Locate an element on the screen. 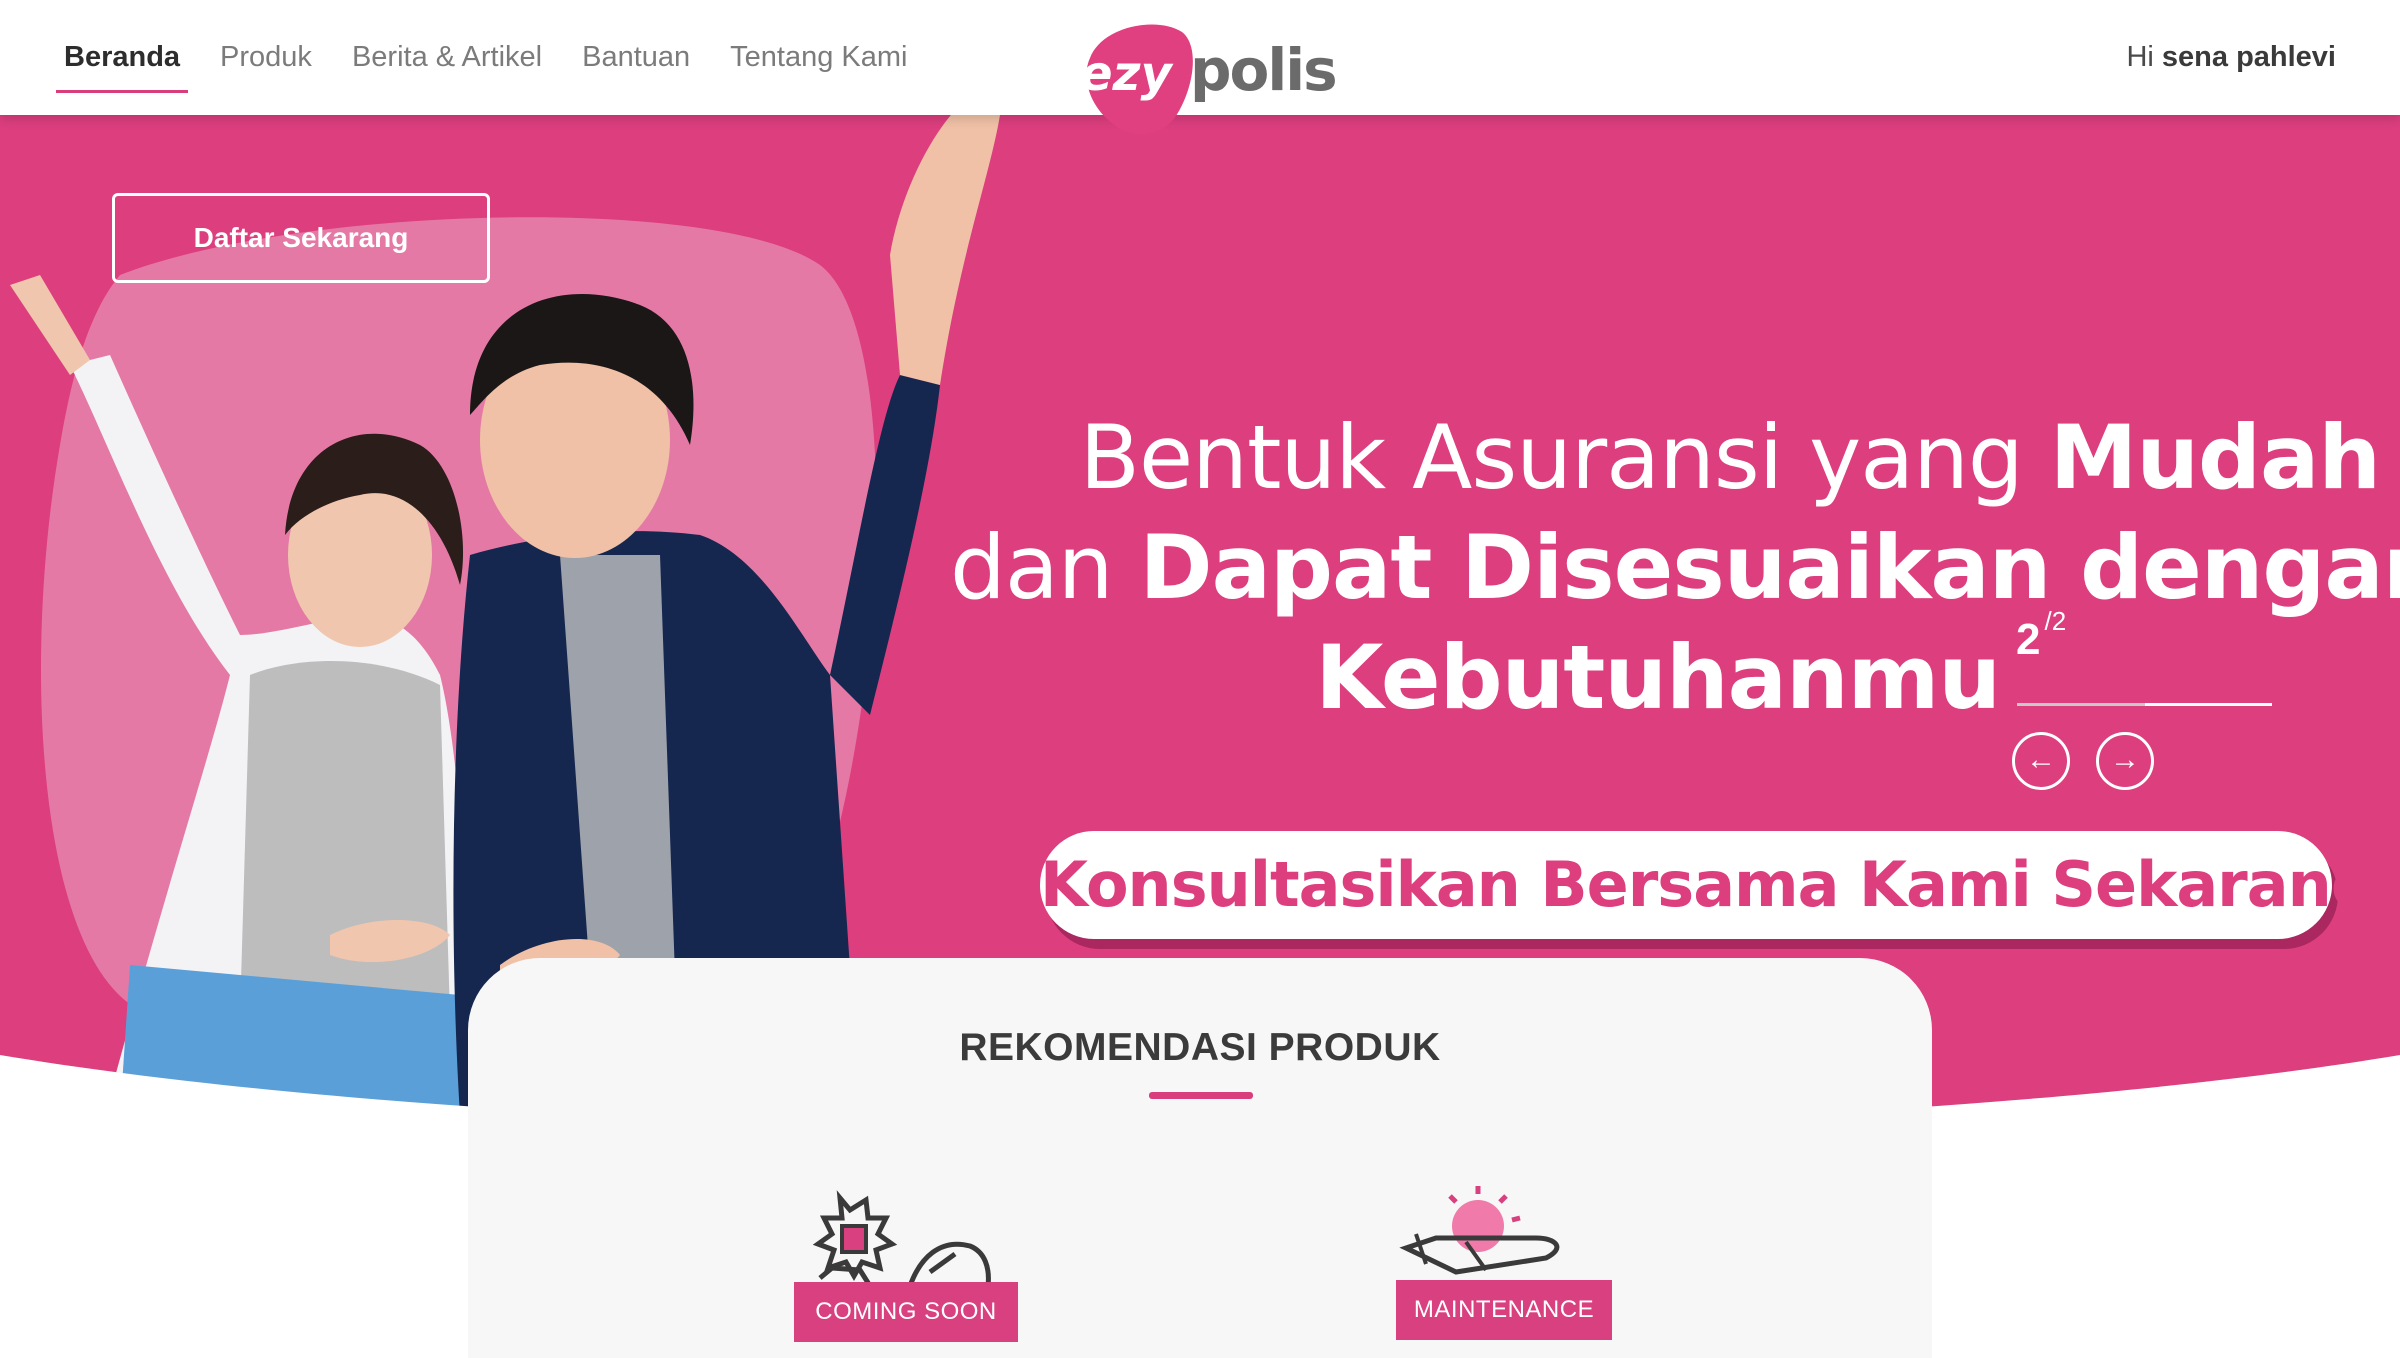  title-underline is located at coordinates (1201, 1095).